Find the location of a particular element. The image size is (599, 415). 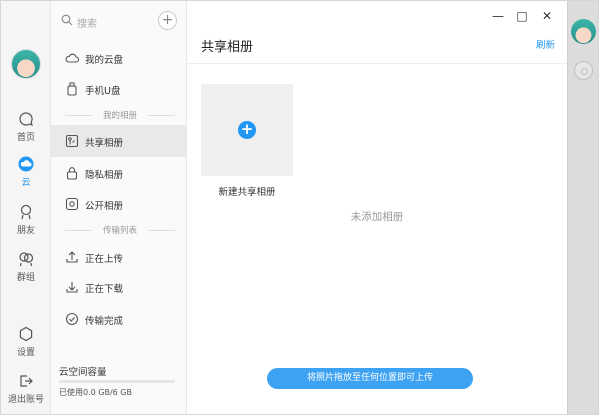

nav-friends: 朋友 is located at coordinates (26, 220).